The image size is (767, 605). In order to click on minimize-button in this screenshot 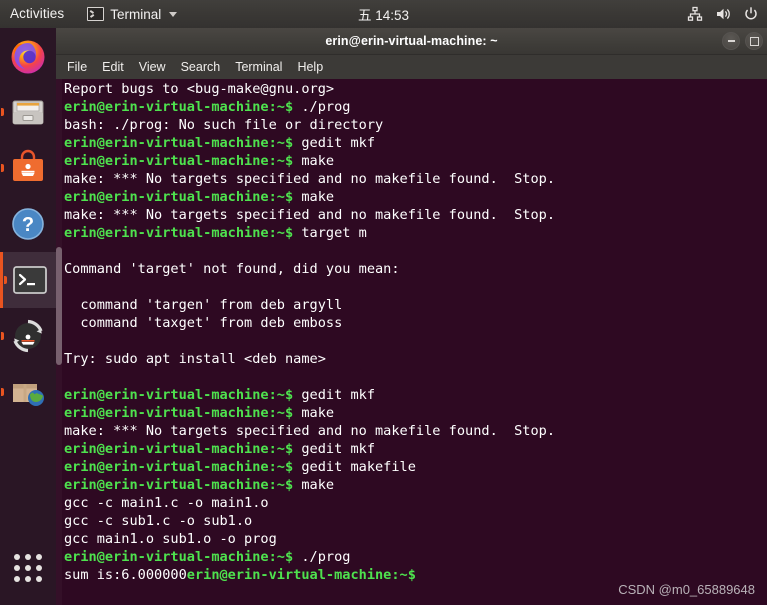, I will do `click(731, 41)`.